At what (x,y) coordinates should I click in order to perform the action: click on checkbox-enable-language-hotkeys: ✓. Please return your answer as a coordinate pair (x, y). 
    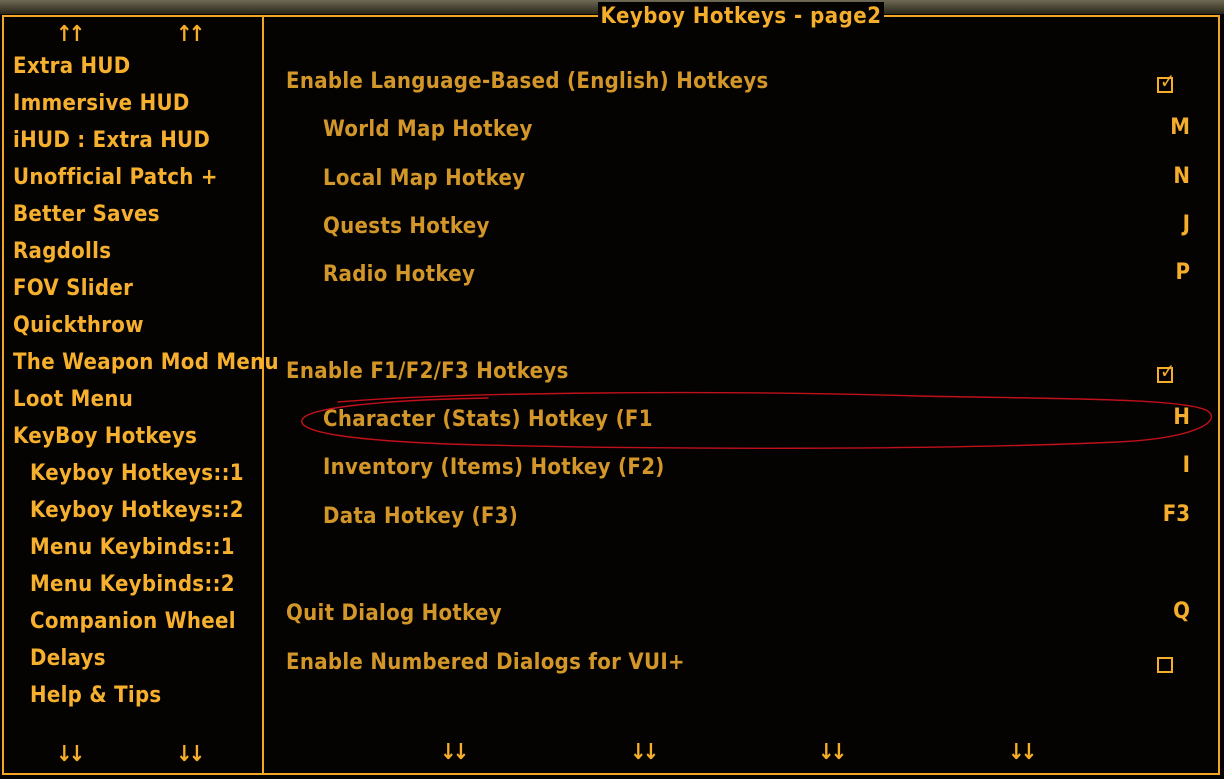
    Looking at the image, I should click on (1166, 82).